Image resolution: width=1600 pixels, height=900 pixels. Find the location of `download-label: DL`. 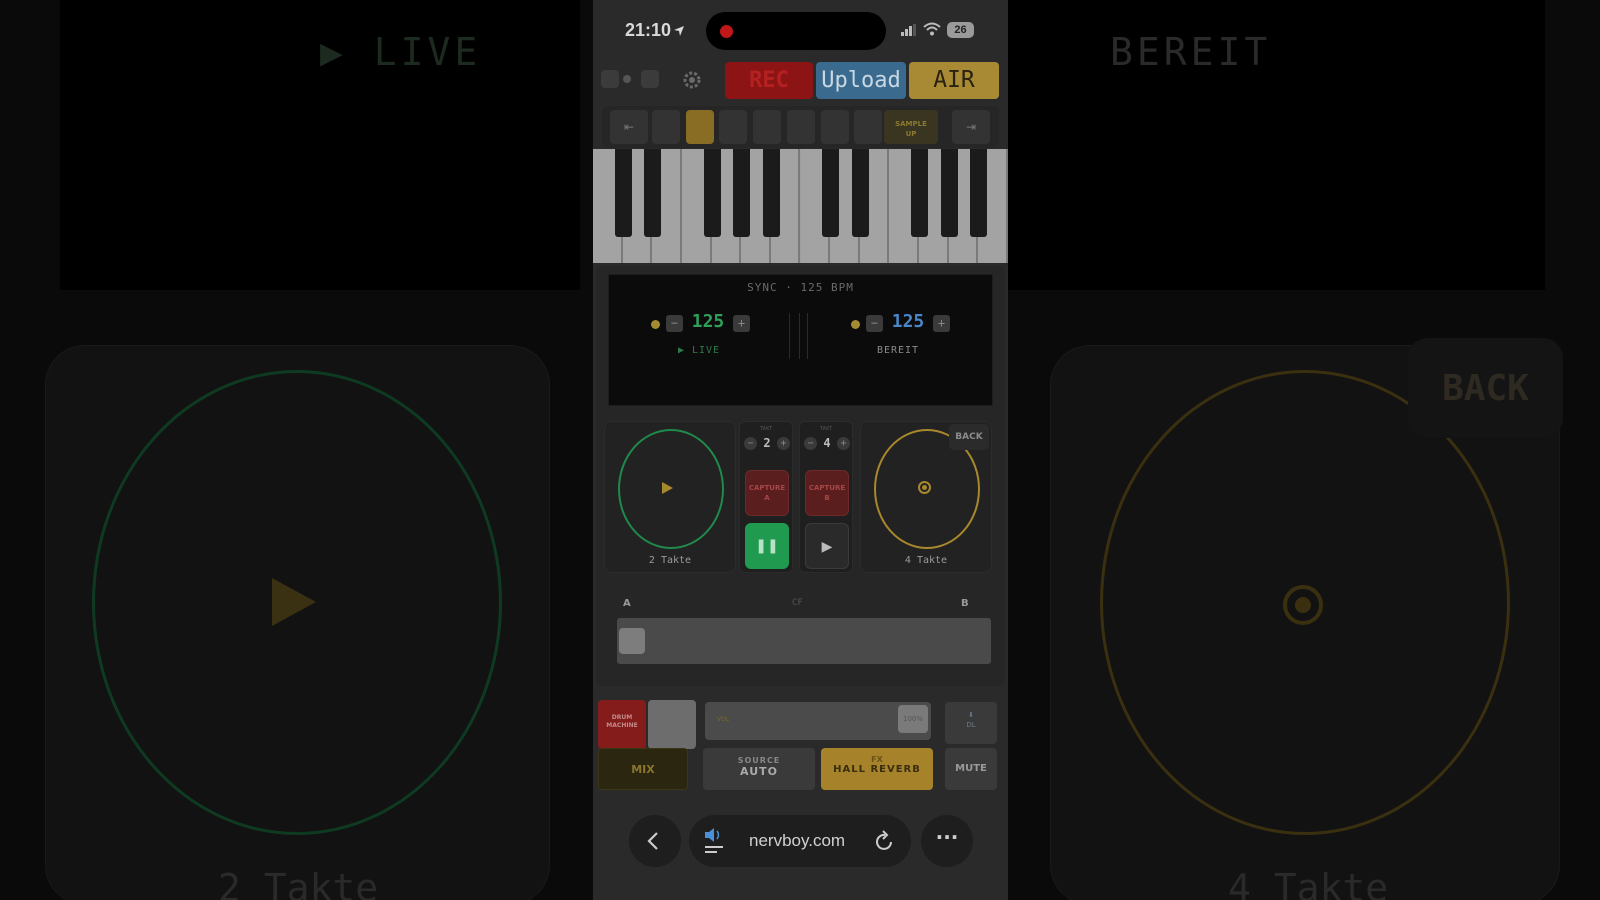

download-label: DL is located at coordinates (971, 725).